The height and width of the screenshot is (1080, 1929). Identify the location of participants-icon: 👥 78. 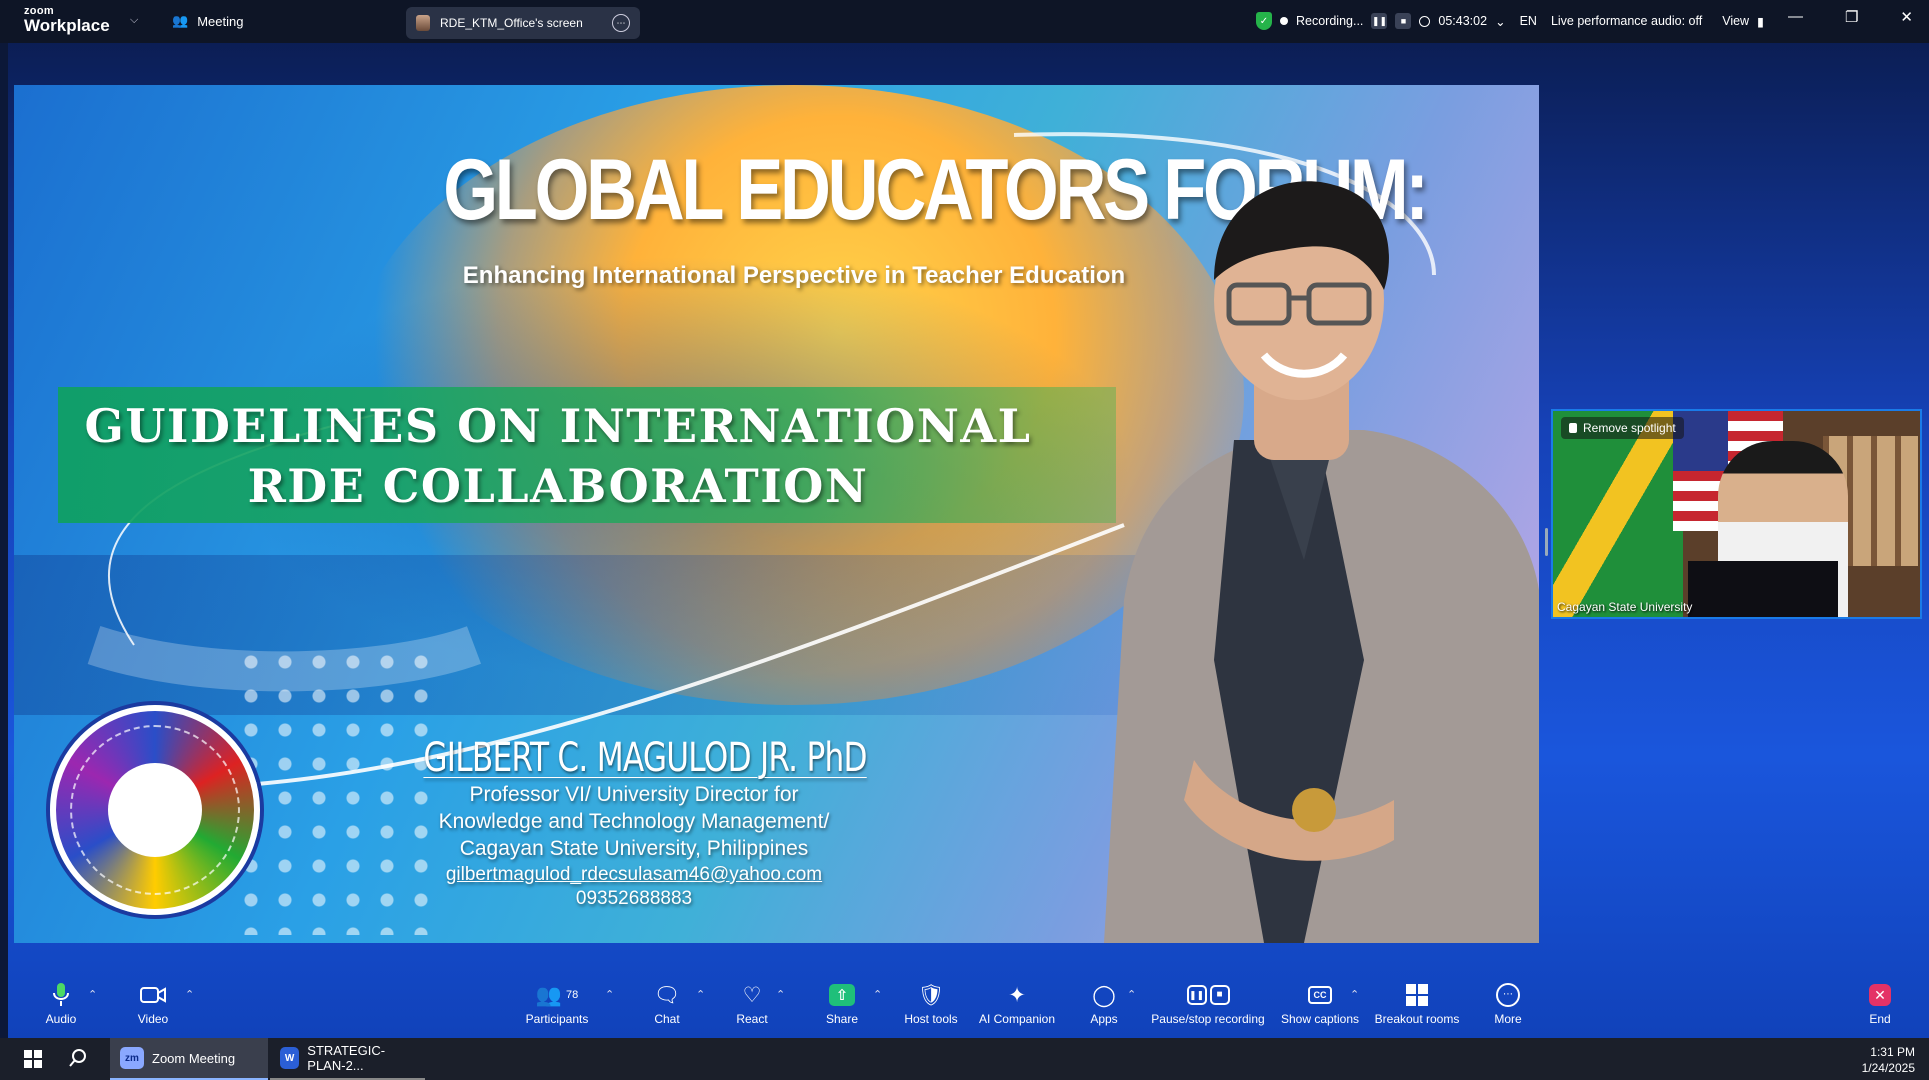
(557, 995).